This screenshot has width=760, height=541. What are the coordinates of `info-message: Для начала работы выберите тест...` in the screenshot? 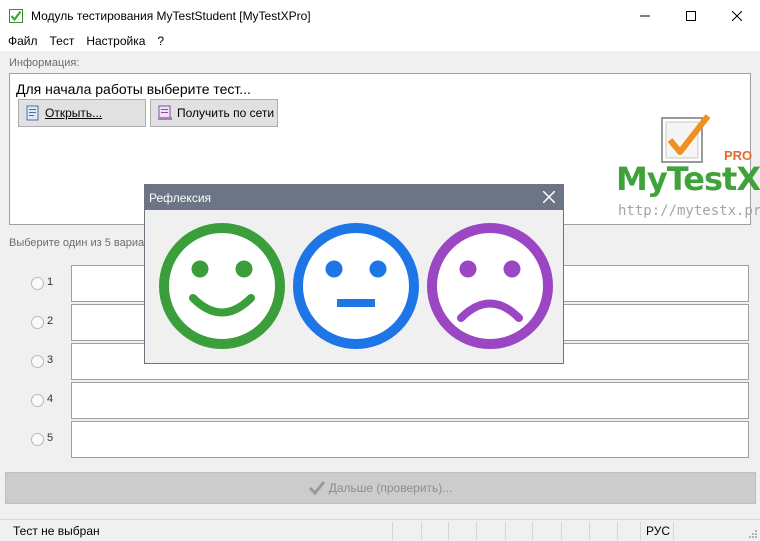 It's located at (133, 89).